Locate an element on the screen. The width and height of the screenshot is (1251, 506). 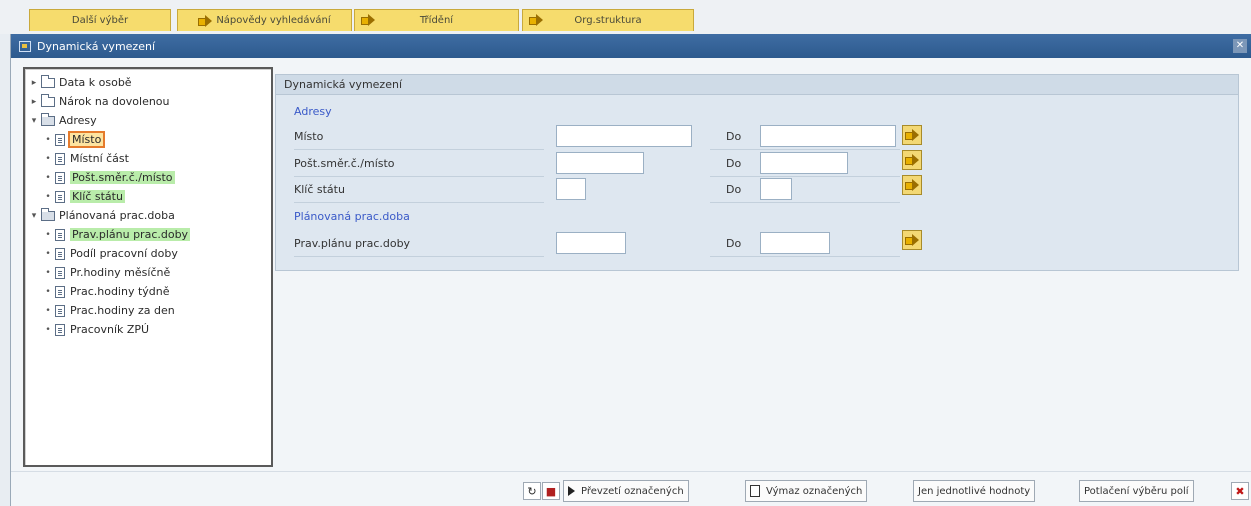
tab-org-struktura: Org.struktura is located at coordinates (608, 20).